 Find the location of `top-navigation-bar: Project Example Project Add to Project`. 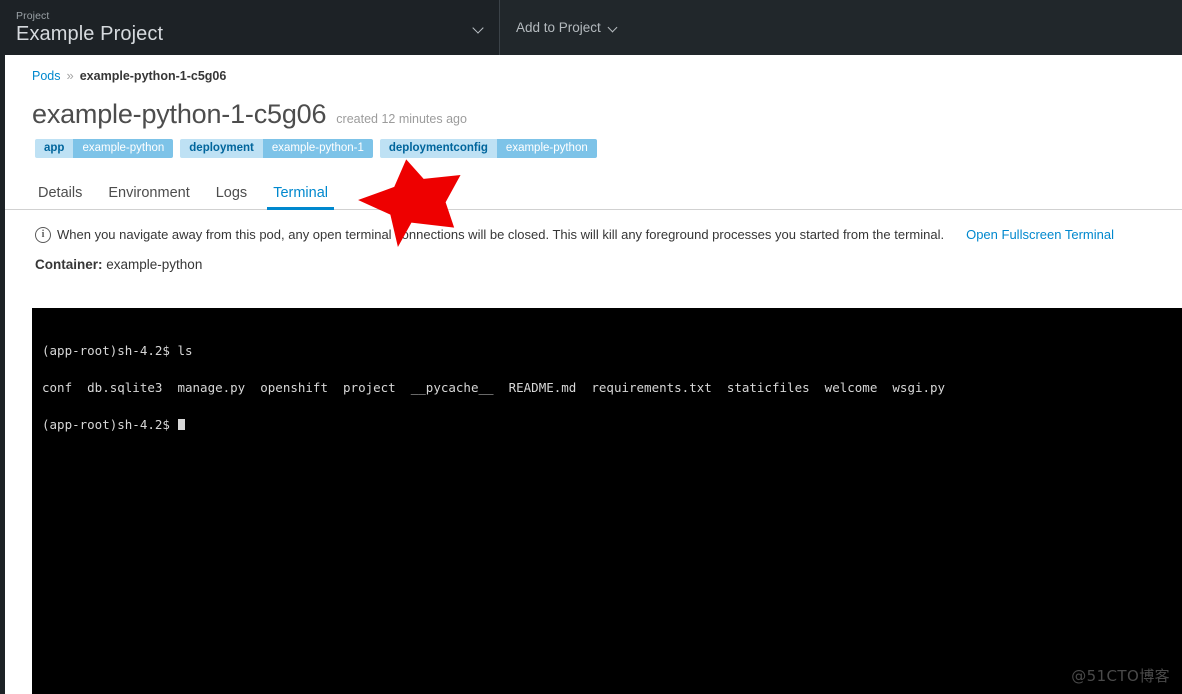

top-navigation-bar: Project Example Project Add to Project is located at coordinates (591, 27).